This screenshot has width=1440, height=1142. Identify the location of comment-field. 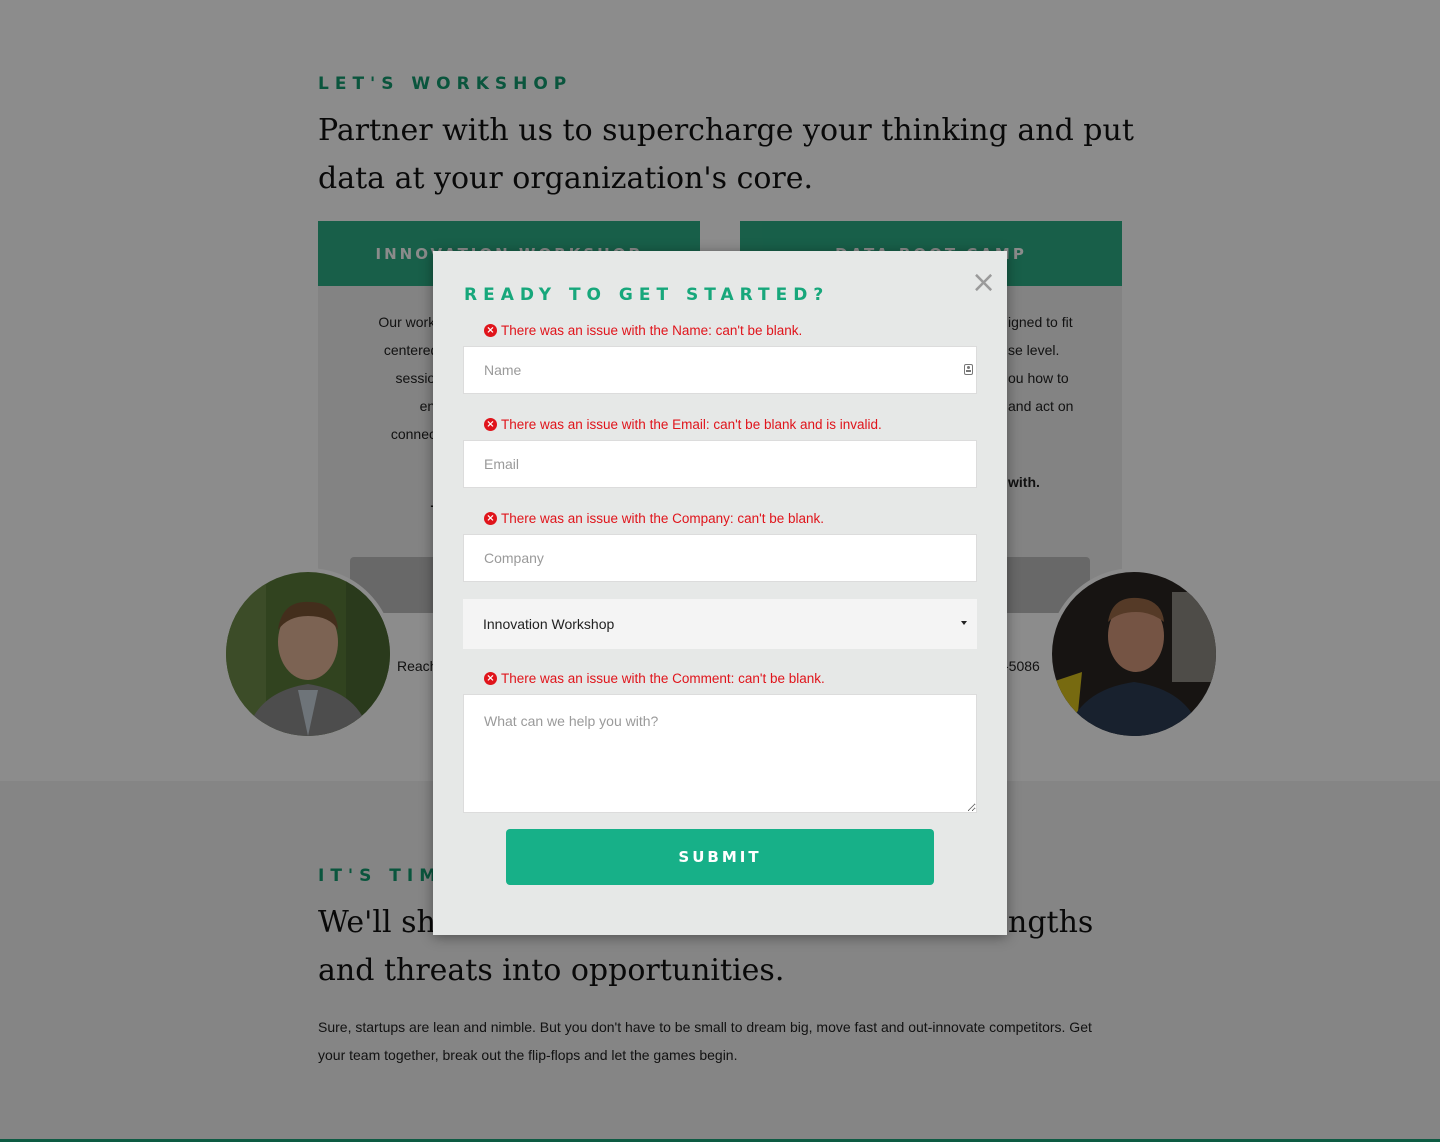
(720, 753).